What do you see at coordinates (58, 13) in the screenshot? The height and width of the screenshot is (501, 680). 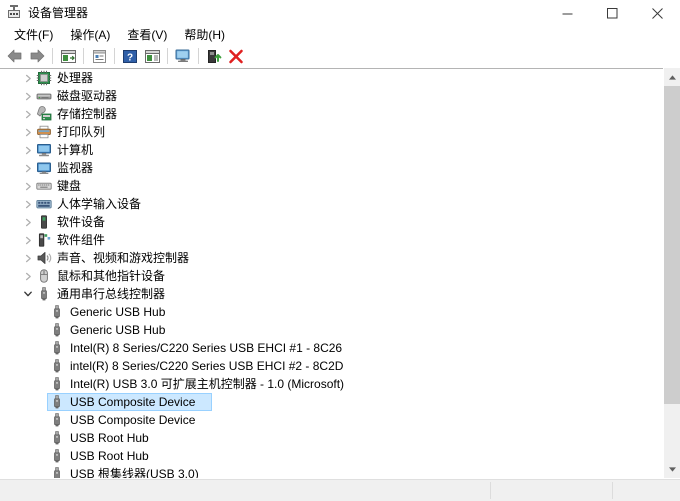 I see `window-title: 设备管理器` at bounding box center [58, 13].